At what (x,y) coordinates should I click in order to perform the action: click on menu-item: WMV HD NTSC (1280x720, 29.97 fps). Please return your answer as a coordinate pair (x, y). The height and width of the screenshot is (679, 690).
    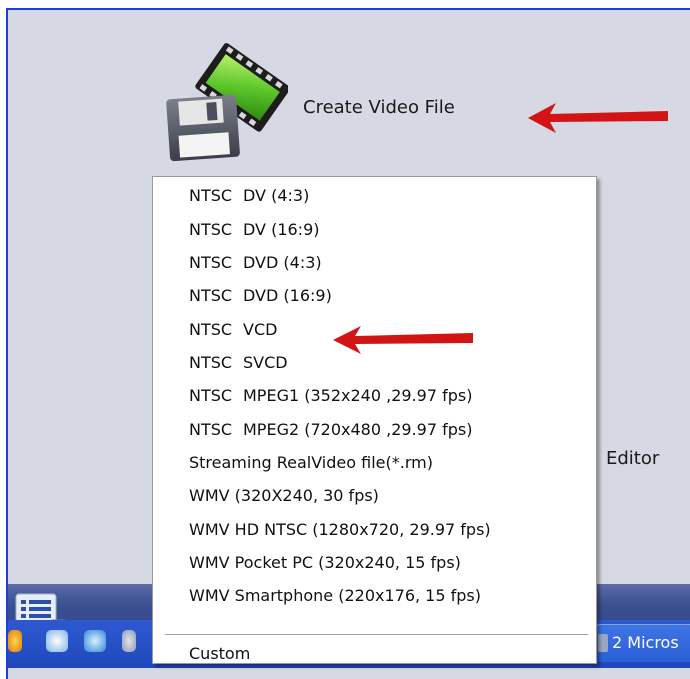
    Looking at the image, I should click on (389, 530).